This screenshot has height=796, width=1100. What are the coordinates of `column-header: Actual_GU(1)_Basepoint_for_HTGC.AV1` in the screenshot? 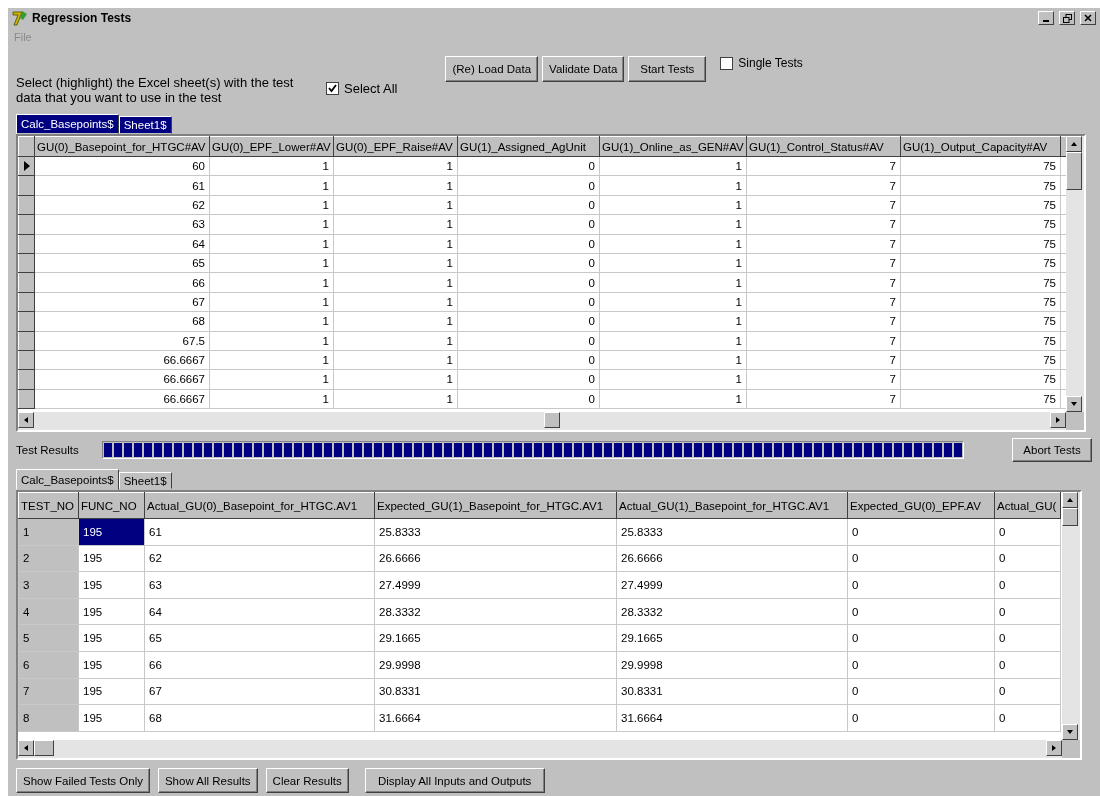 It's located at (732, 505).